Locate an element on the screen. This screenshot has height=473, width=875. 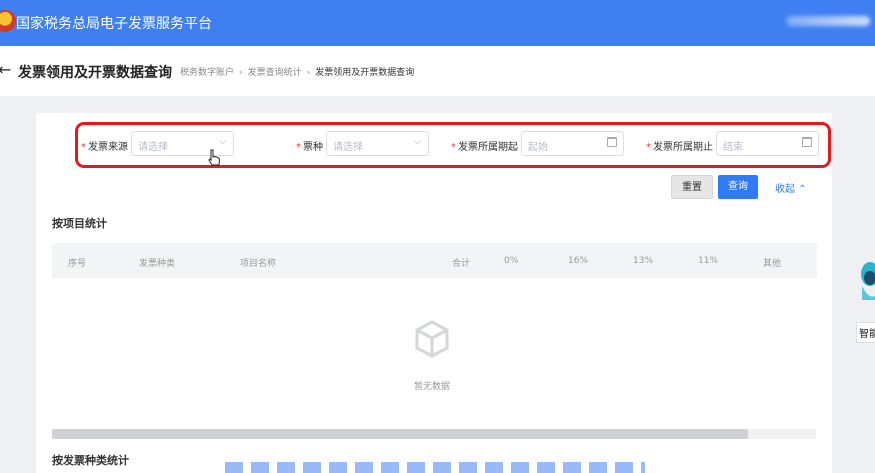
column-header: 11% is located at coordinates (708, 261).